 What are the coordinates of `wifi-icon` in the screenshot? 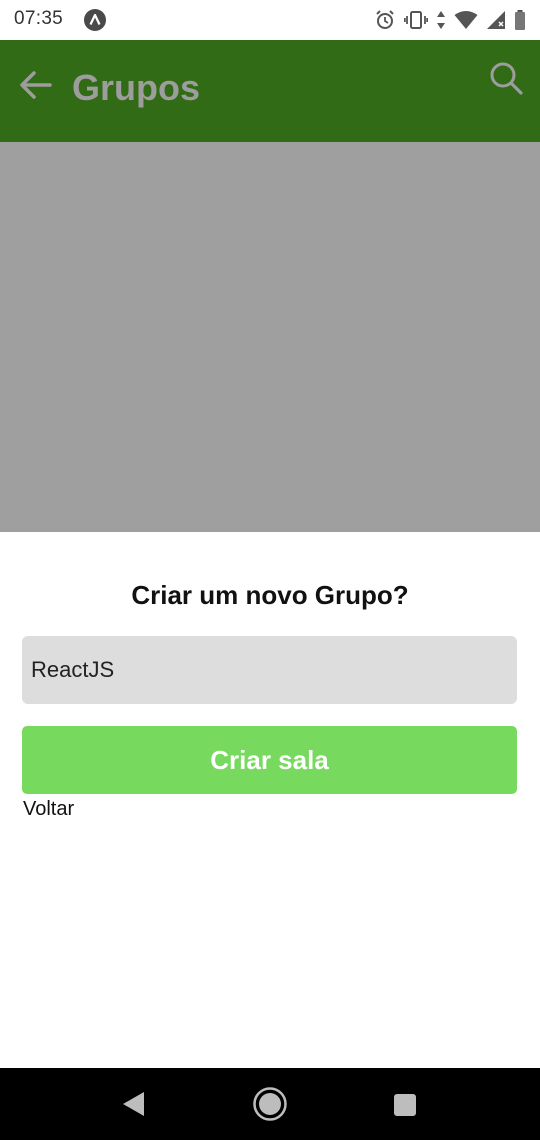 It's located at (466, 20).